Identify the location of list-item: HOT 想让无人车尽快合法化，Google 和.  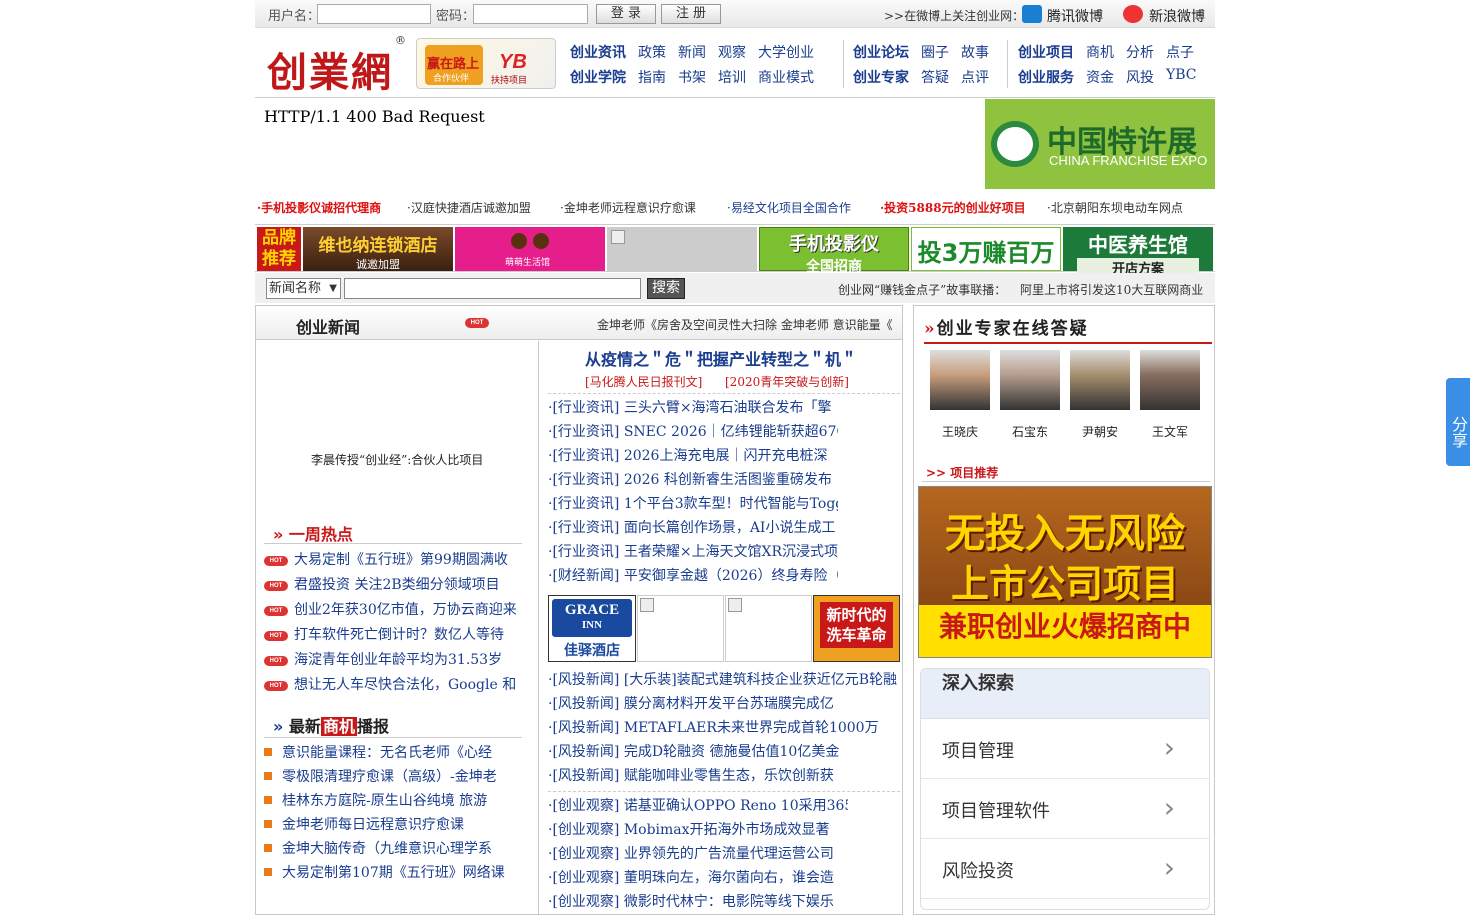
(393, 685).